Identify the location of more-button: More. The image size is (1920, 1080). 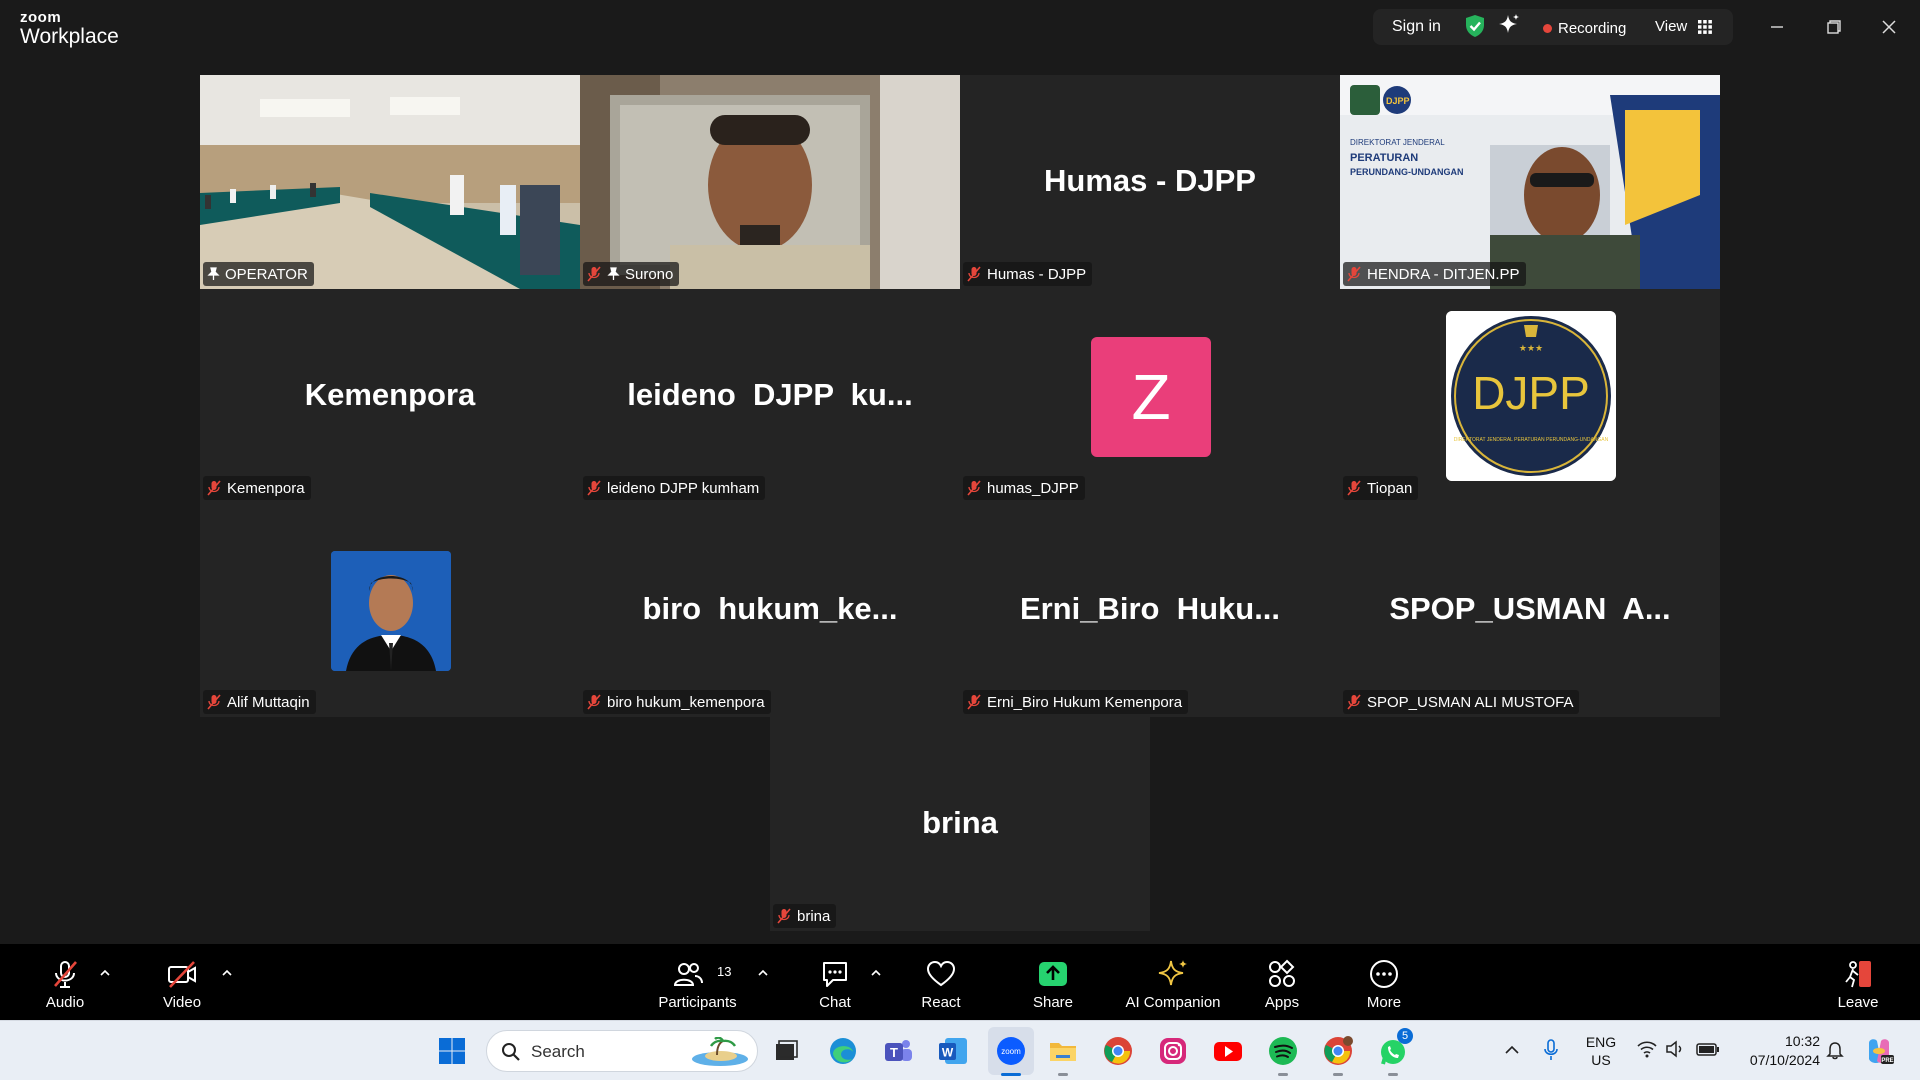
(1384, 982).